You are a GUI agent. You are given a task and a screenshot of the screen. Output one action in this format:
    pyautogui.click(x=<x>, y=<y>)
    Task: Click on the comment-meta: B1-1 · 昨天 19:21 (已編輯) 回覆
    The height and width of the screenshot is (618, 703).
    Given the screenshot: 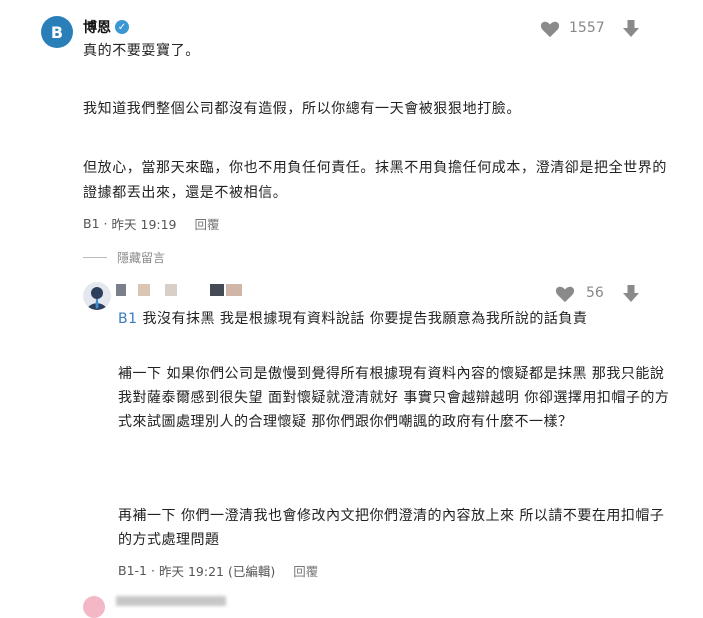 What is the action you would take?
    pyautogui.click(x=218, y=570)
    